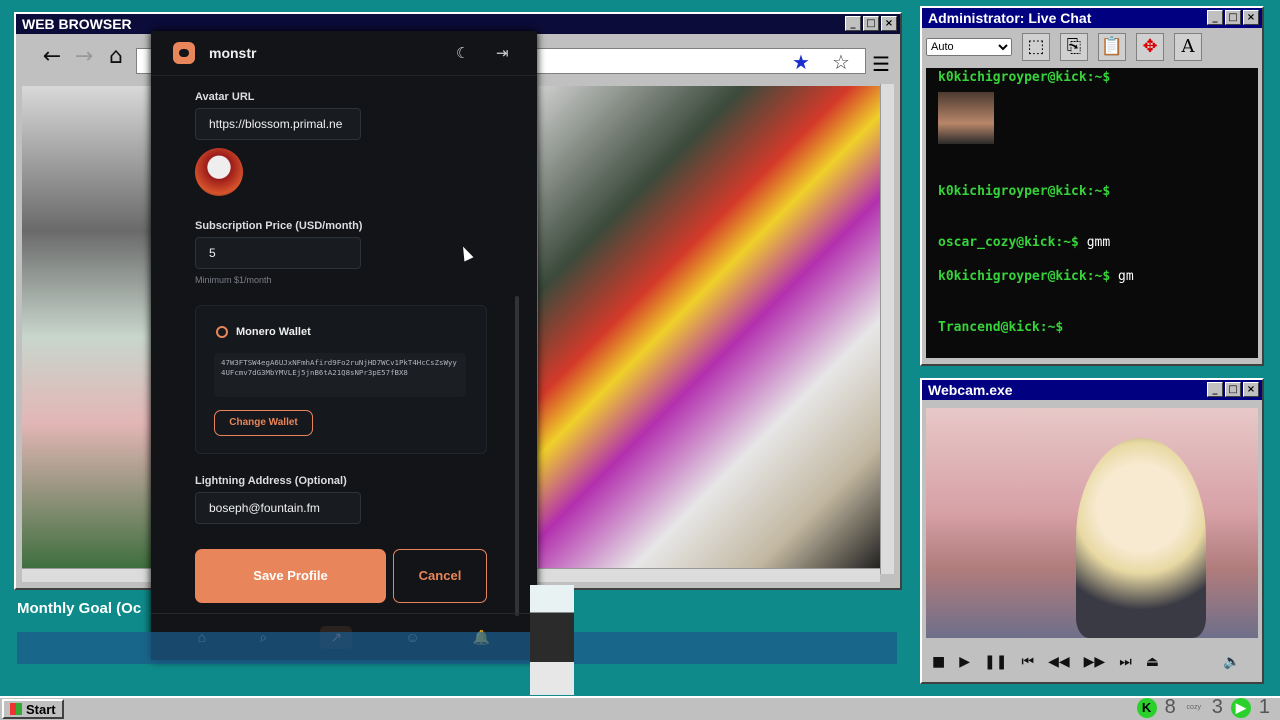 Image resolution: width=1280 pixels, height=720 pixels. I want to click on stop-icon: ■, so click(938, 662).